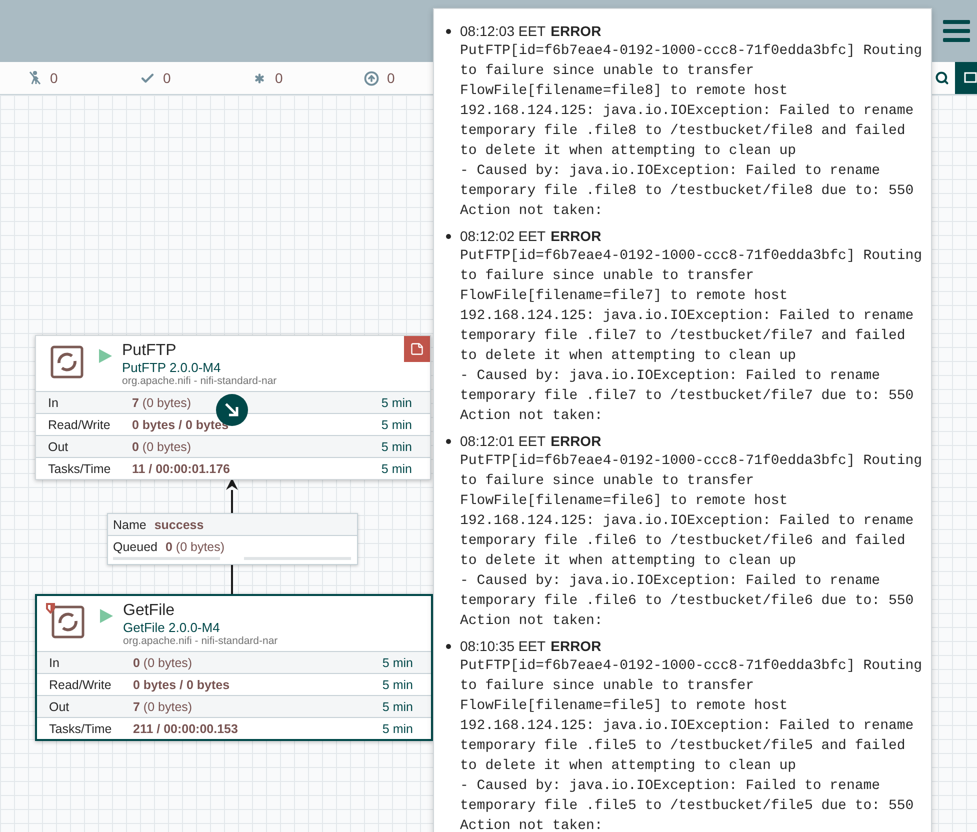  I want to click on bulletin-message: PutFTP[id=f6b7eae4-0192-1000-ccc8-71f0edda3bfc] Routing to failure since unable to transfer FlowFile[filename=file8] to remote host 192.168.124.125: java.io.IOException: Failed to rename temporary file .file8 to /testbucket/file8 and failed to delete it when attempting to clean up - Caused by: java.io.IOException: Failed to rename temporary file .file8 to /testbucket/file8 due to: 550 Action not taken:, so click(692, 131).